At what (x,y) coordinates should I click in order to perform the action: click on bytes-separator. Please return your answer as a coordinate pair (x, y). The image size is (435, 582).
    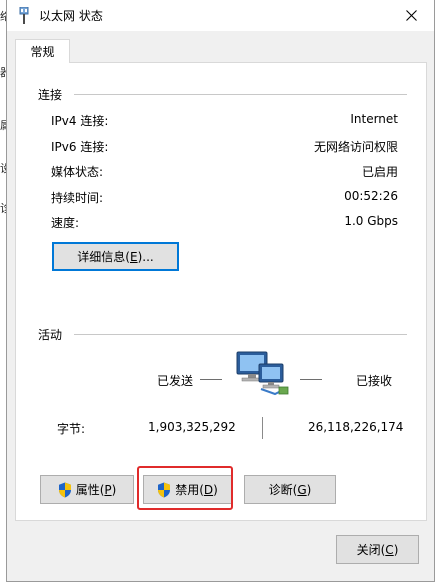
    Looking at the image, I should click on (262, 428).